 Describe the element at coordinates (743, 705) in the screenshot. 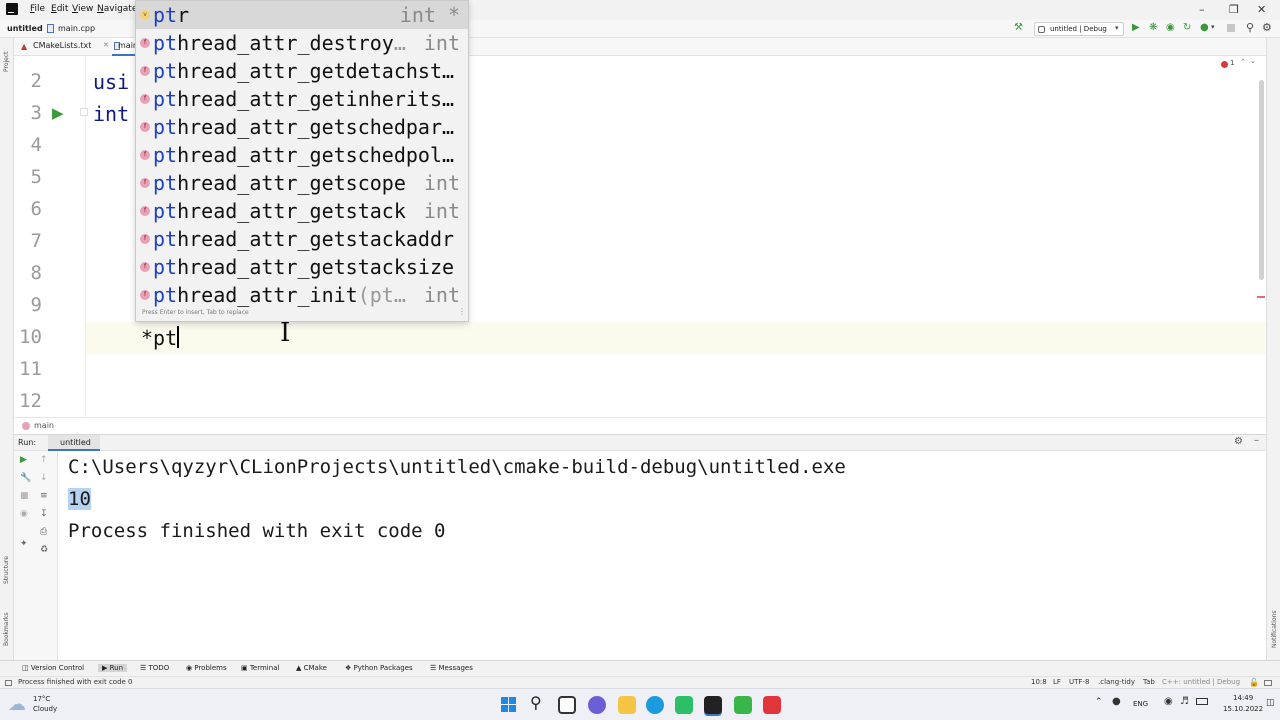

I see `clion-green-app-icon` at that location.